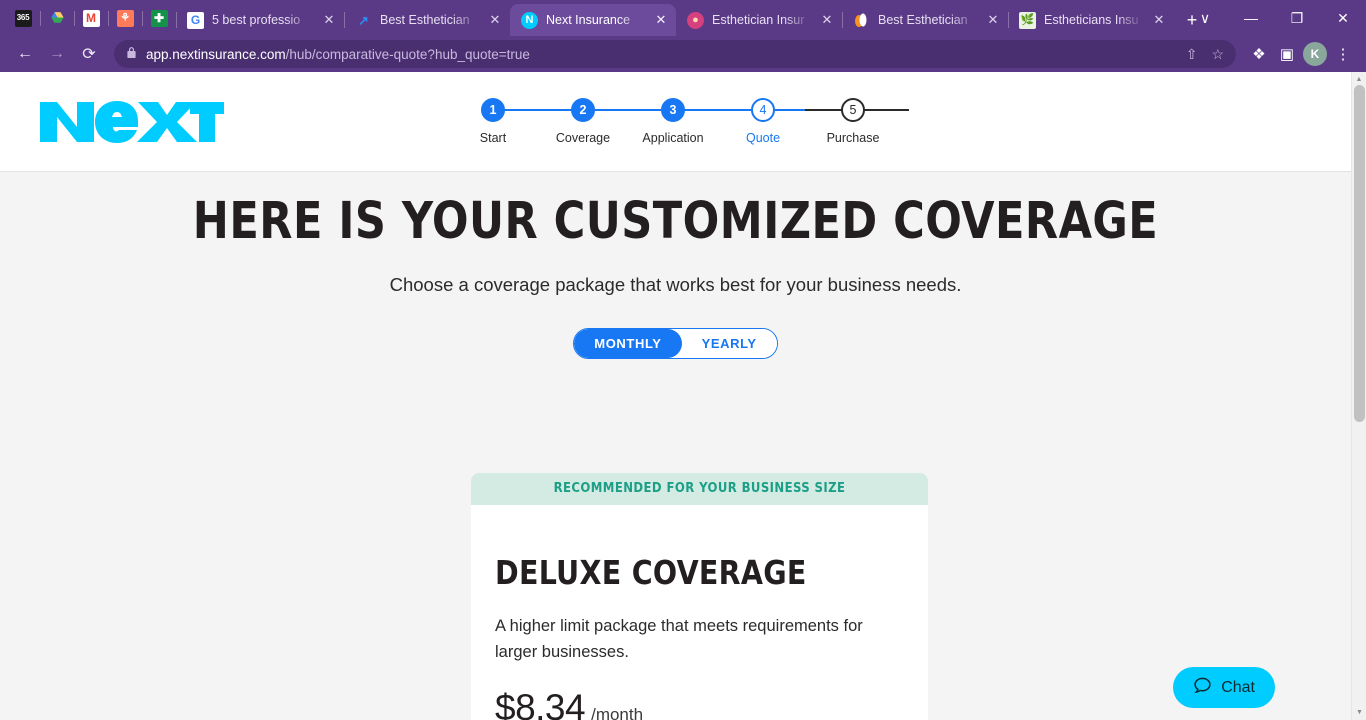 The image size is (1366, 720). I want to click on extensions-icon: ❖, so click(1259, 54).